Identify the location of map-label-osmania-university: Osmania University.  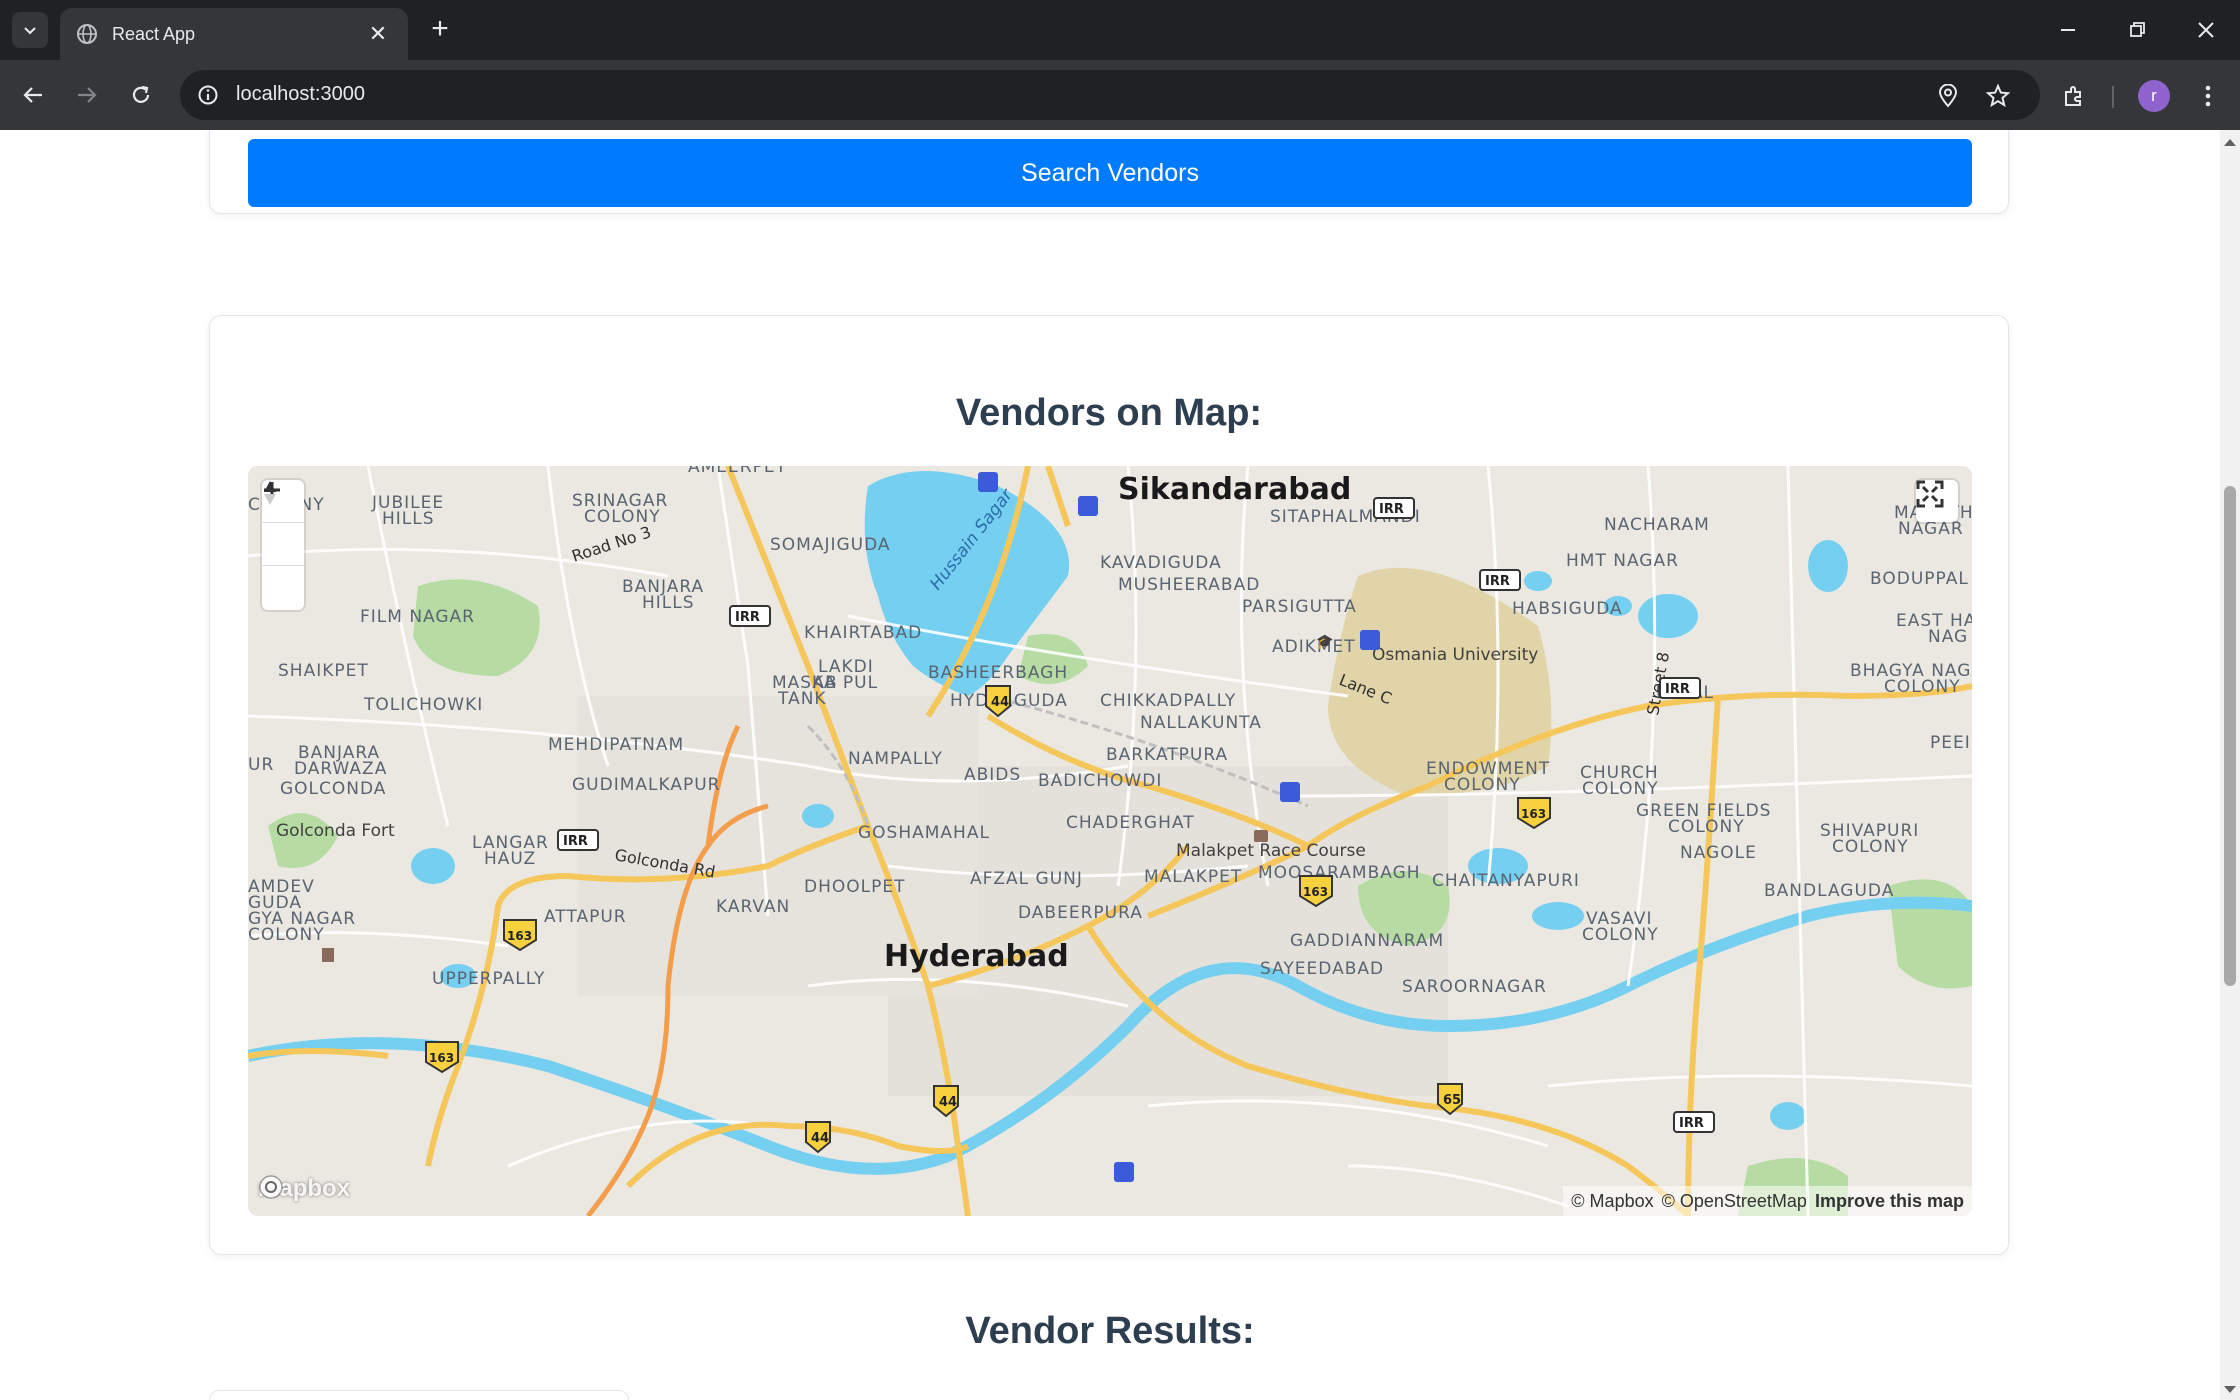
(1455, 655).